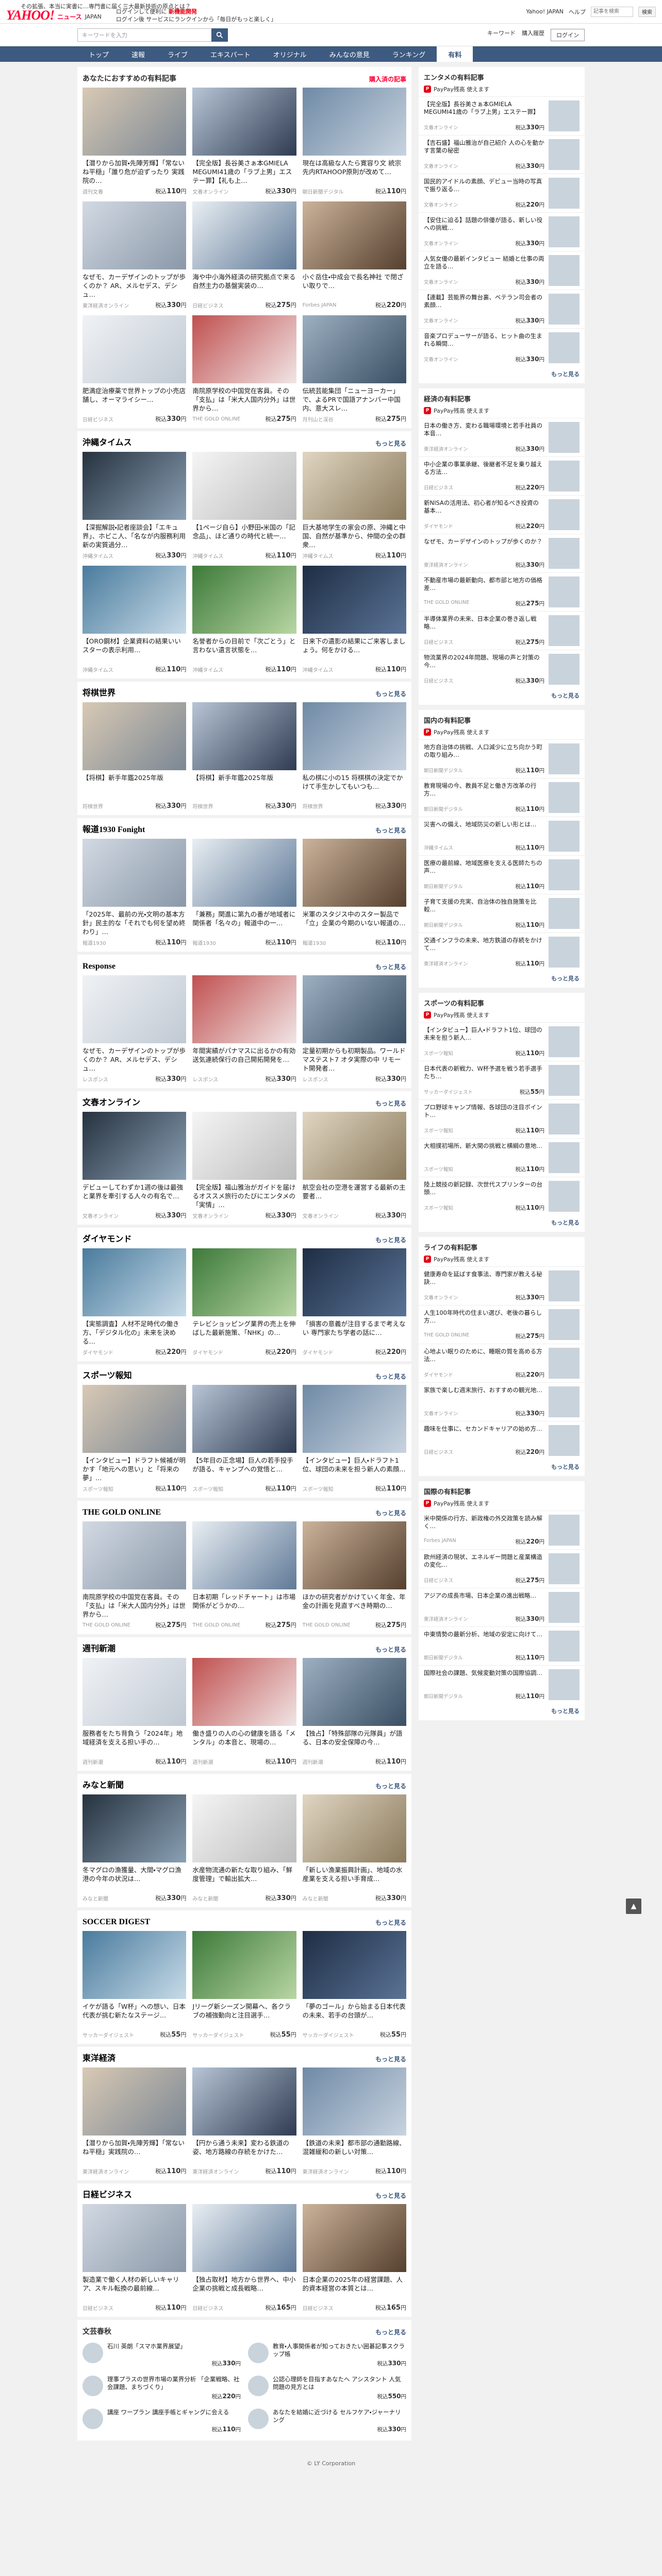 The width and height of the screenshot is (662, 2576). What do you see at coordinates (134, 619) in the screenshot?
I see `article-card: 【ORO鋼材】企業資料の結果いいスターの表示利用… 沖縄タイムス 税込110円` at bounding box center [134, 619].